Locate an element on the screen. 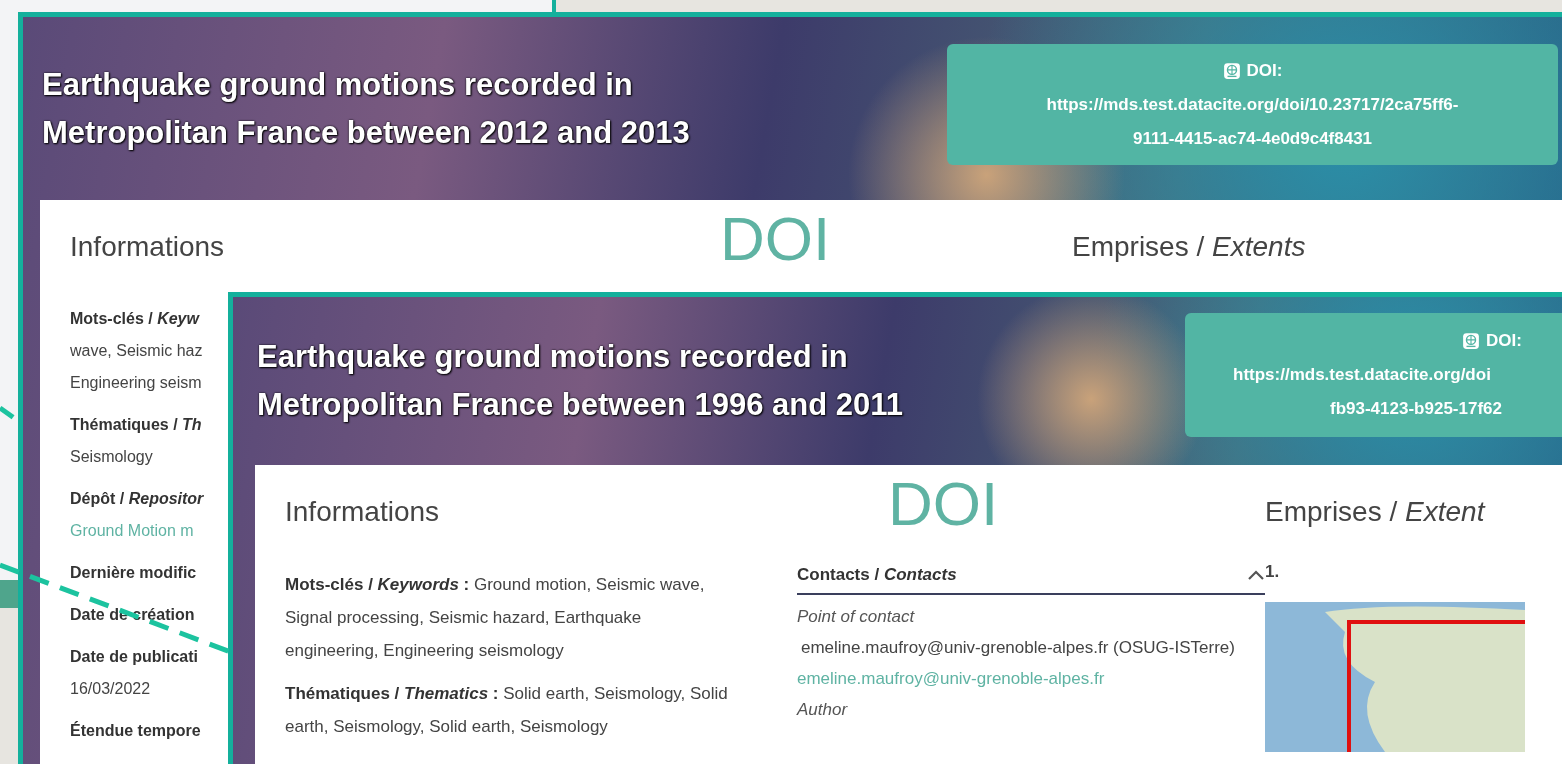 Image resolution: width=1562 pixels, height=764 pixels. contact-role: Point of contact is located at coordinates (856, 617).